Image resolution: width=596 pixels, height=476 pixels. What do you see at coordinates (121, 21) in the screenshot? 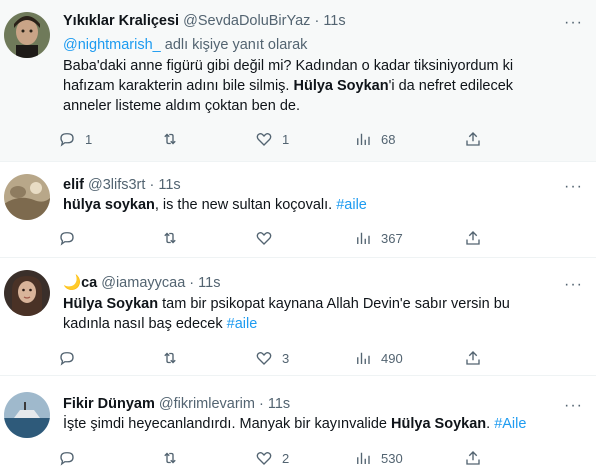
I see `display-name: Yıkıklar Kraliçesi` at bounding box center [121, 21].